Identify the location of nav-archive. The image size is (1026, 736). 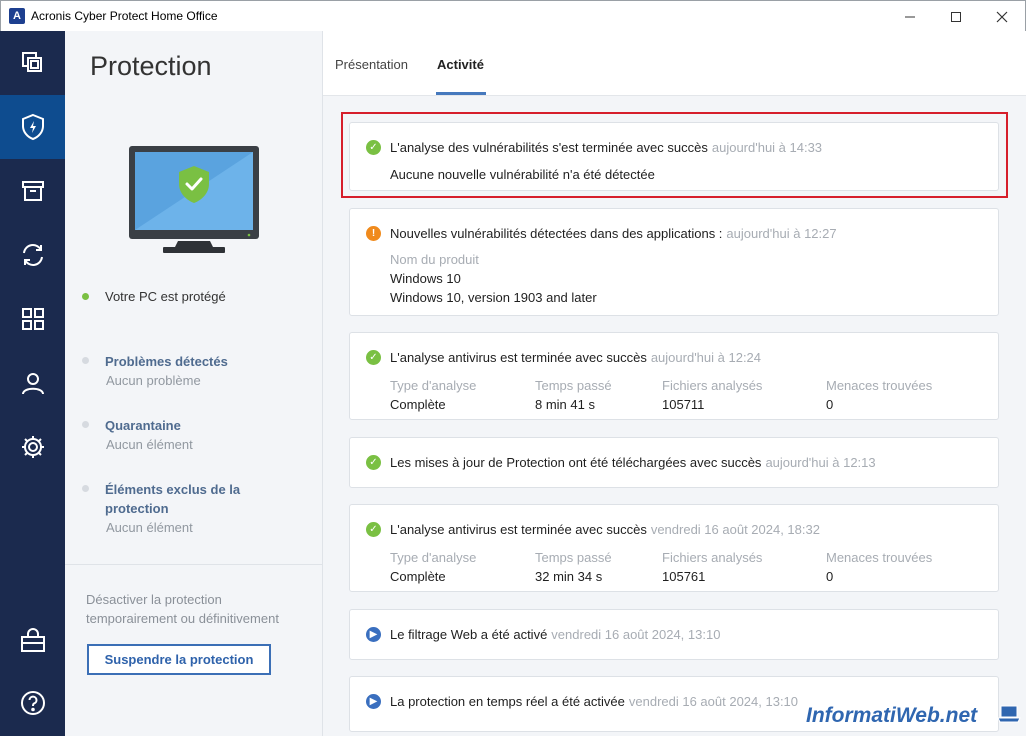
(32, 191).